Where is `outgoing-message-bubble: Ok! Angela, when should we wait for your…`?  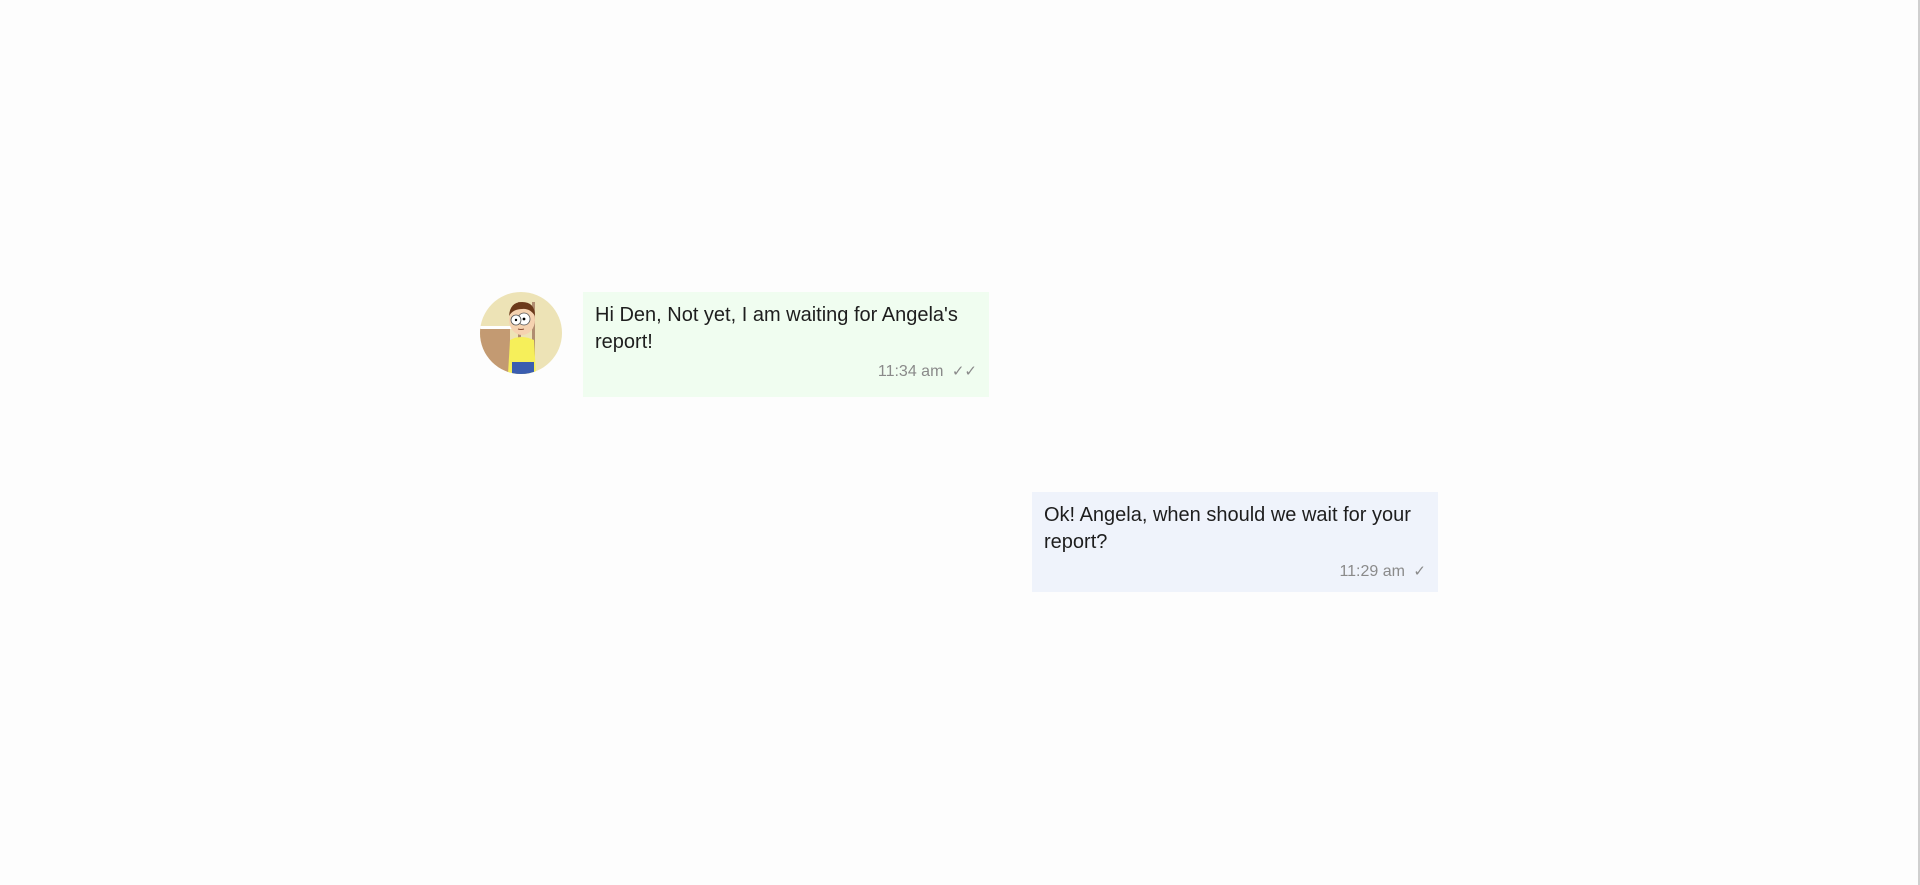 outgoing-message-bubble: Ok! Angela, when should we wait for your… is located at coordinates (1235, 542).